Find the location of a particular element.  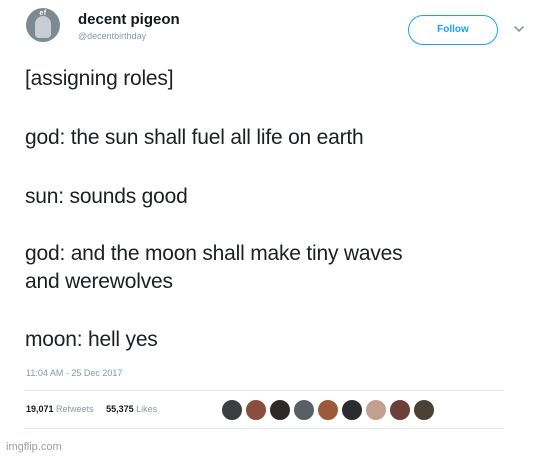

likes-stat: 55,375 Likes is located at coordinates (131, 409).